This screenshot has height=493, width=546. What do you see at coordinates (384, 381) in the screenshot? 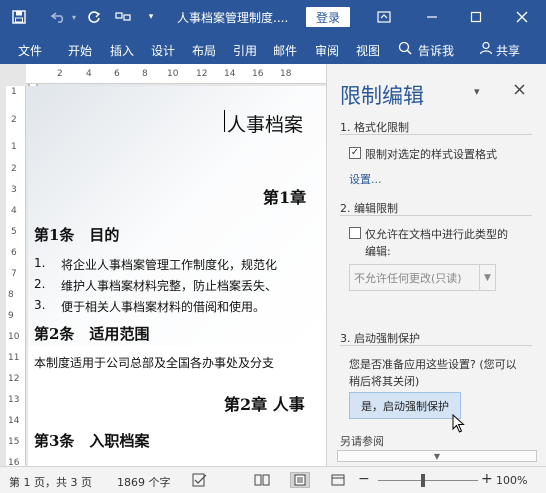
I see `enforcement-question-cont: 稍后将其关闭)` at bounding box center [384, 381].